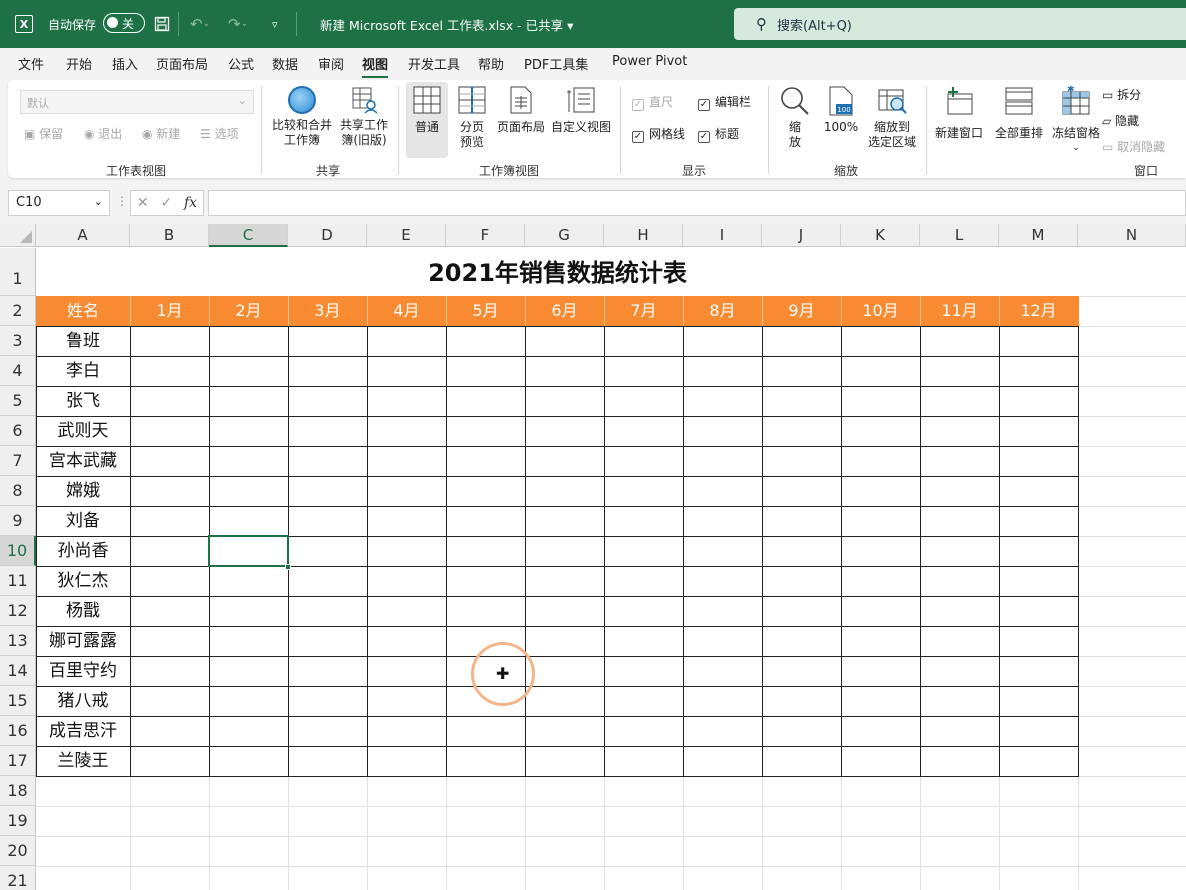  Describe the element at coordinates (331, 63) in the screenshot. I see `tab-review: 审阅` at that location.